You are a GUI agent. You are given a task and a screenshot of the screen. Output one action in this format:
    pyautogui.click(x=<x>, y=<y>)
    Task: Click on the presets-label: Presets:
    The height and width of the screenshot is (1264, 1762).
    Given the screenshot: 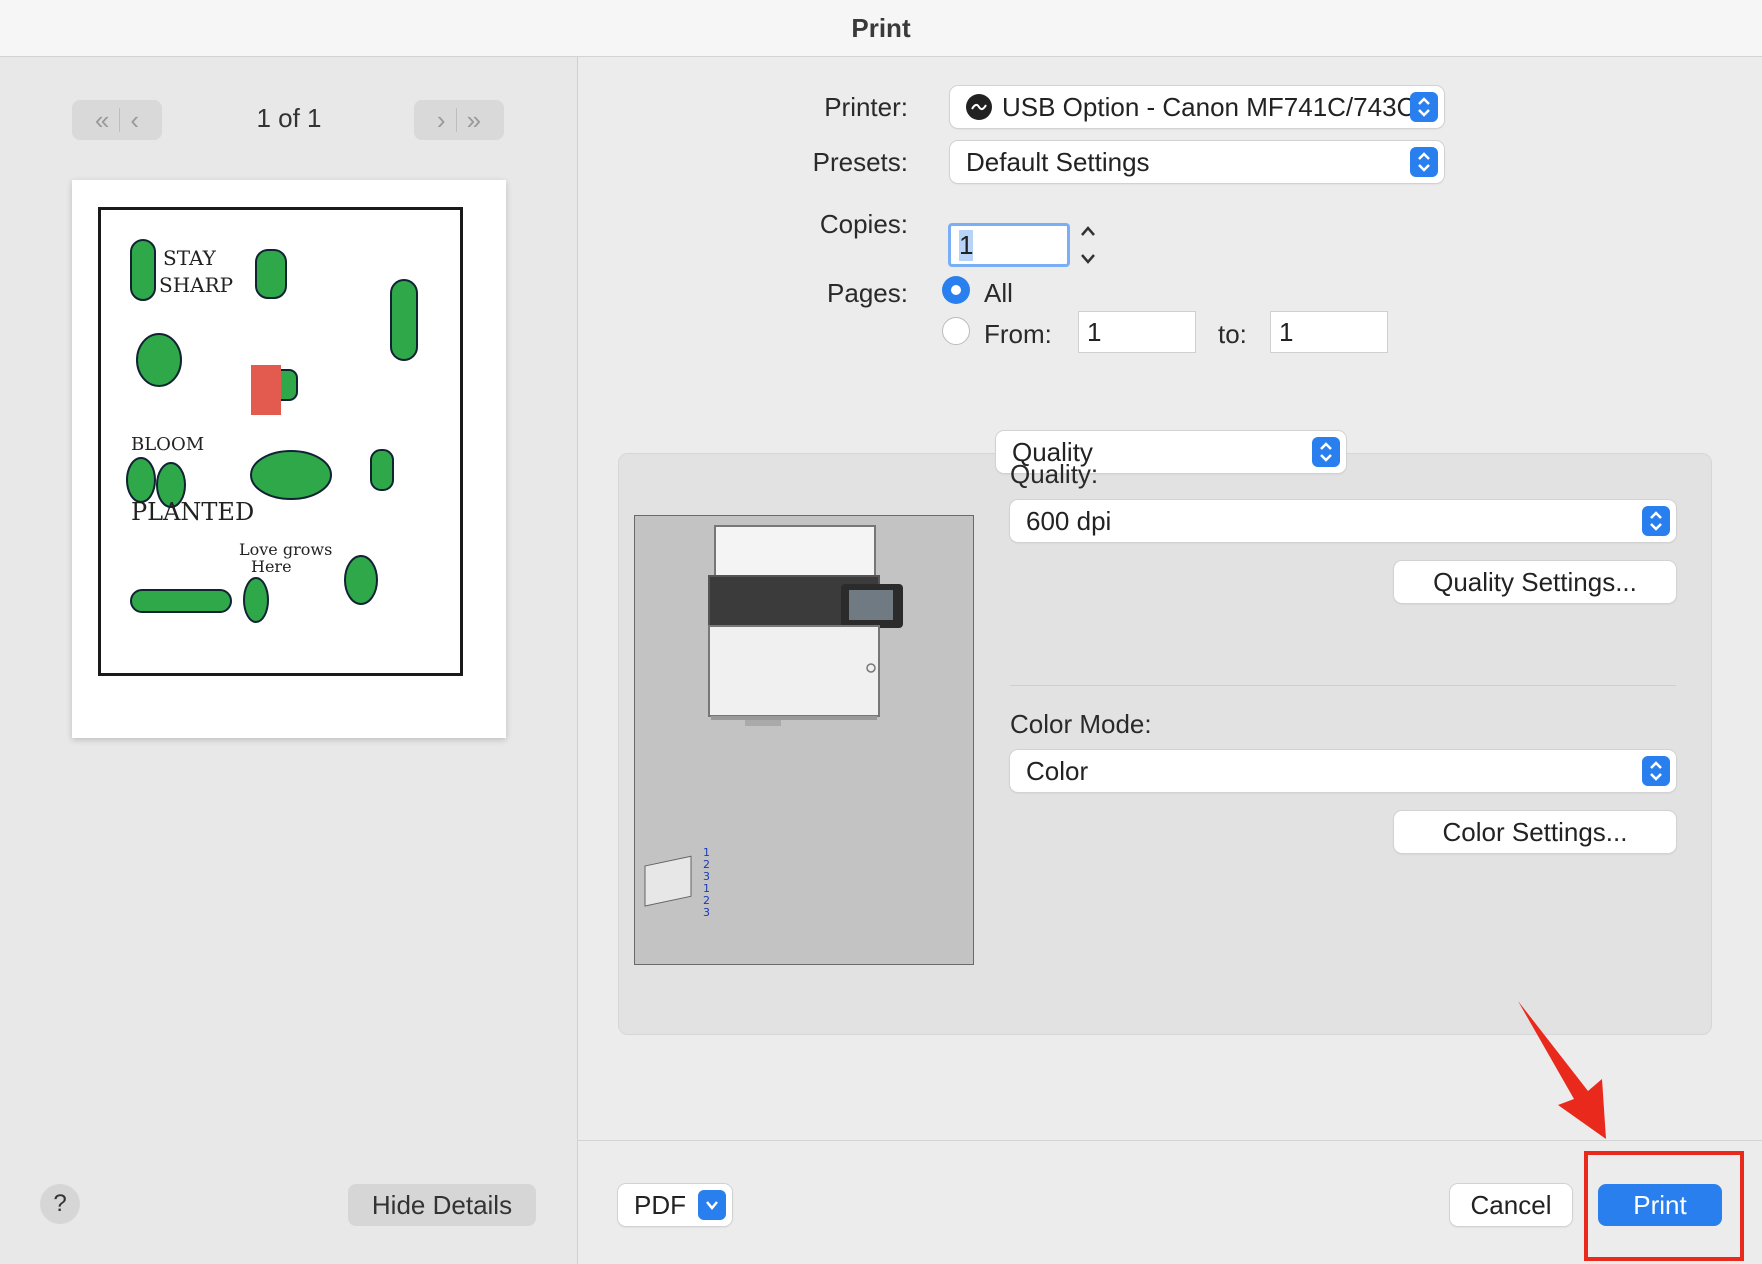 What is the action you would take?
    pyautogui.click(x=860, y=162)
    